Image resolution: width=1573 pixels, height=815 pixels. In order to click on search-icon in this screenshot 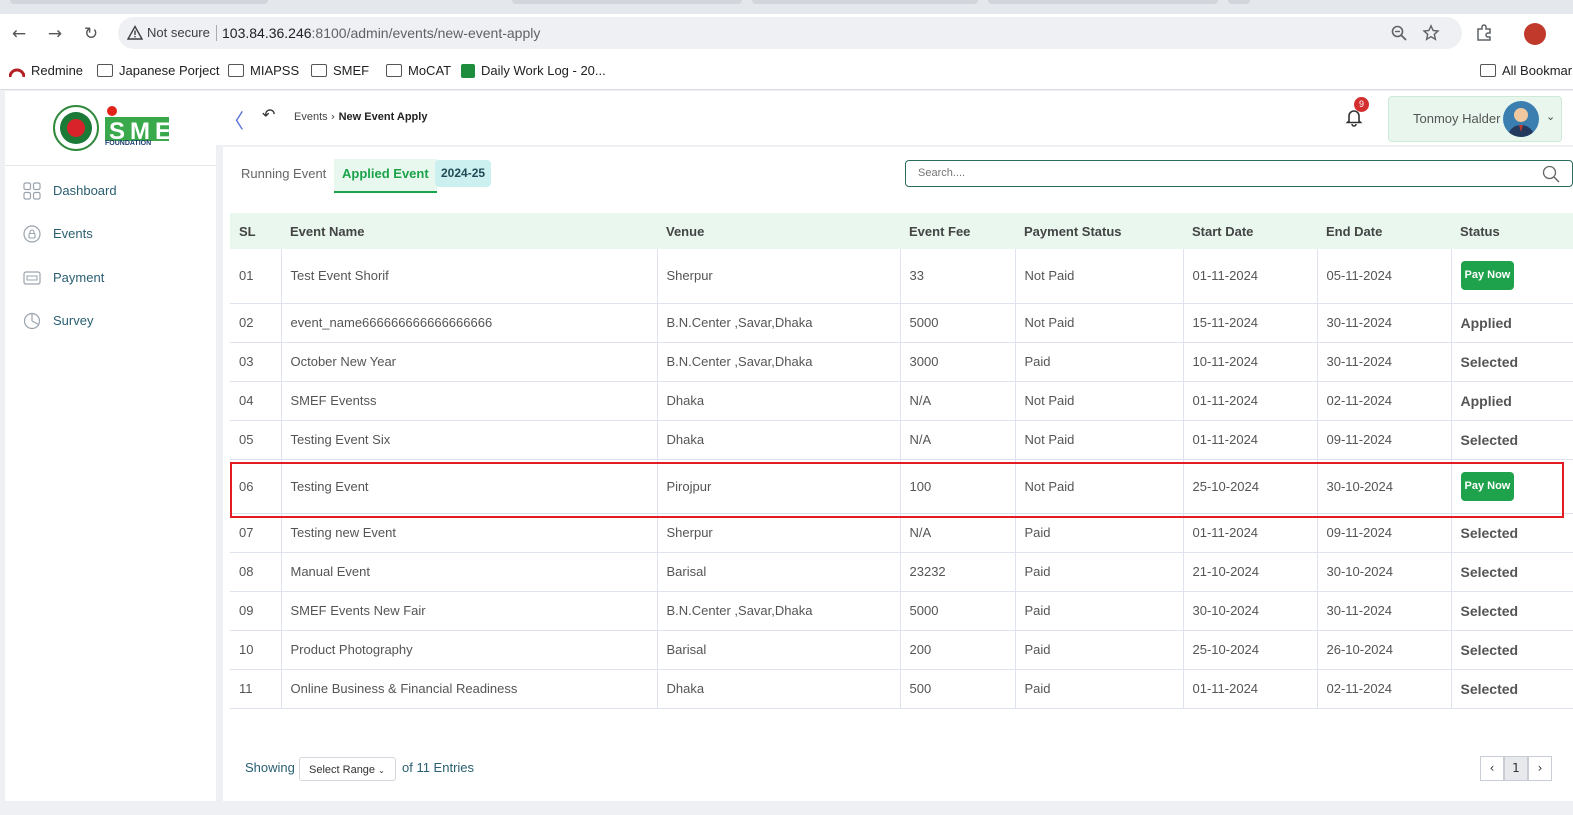, I will do `click(1551, 174)`.